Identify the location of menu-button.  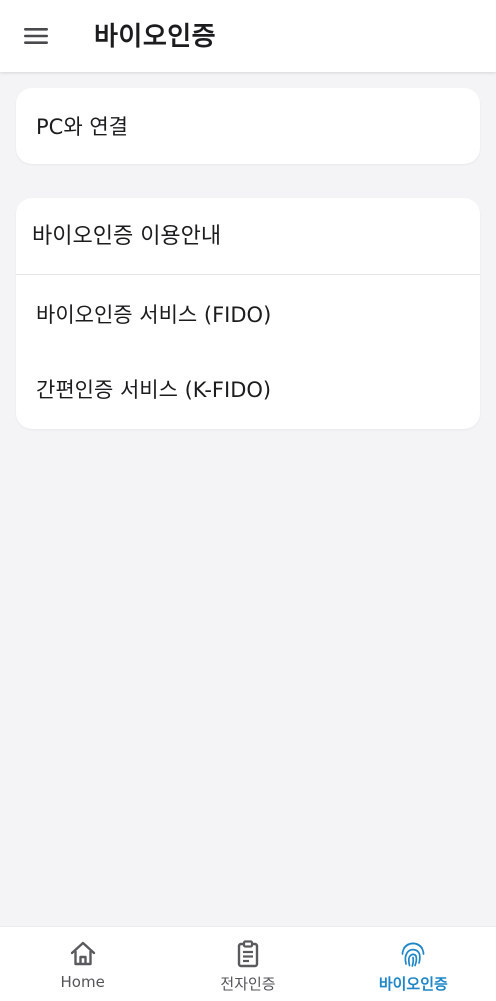
(36, 36).